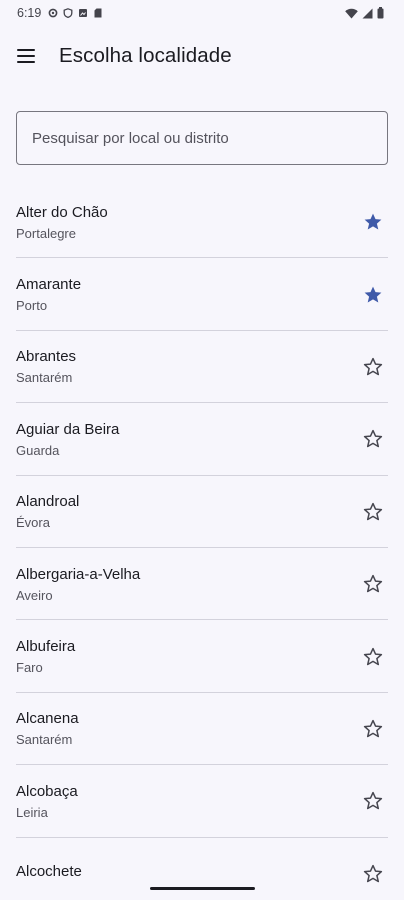  I want to click on sim-card-icon, so click(98, 13).